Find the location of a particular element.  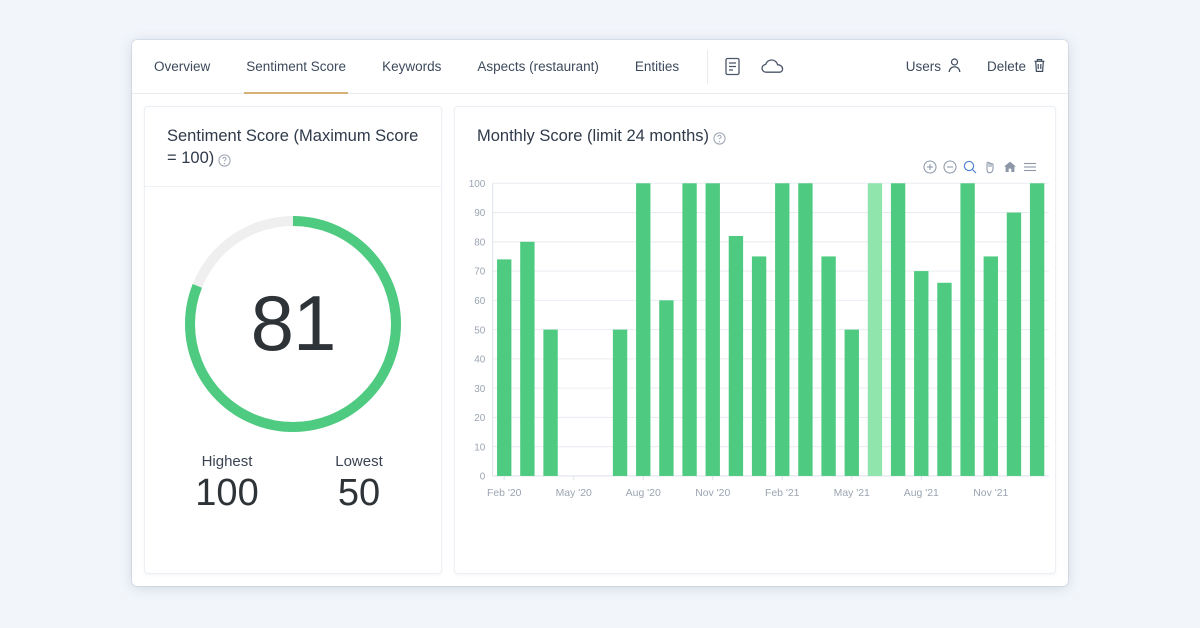

x-axis-tick-label: May '21 is located at coordinates (852, 493).